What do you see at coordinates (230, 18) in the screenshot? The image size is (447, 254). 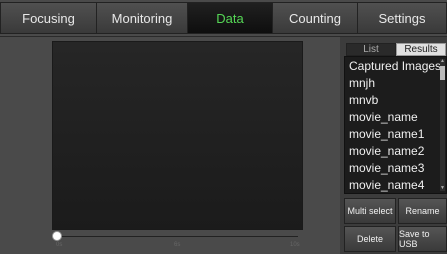 I see `tab-data: Data` at bounding box center [230, 18].